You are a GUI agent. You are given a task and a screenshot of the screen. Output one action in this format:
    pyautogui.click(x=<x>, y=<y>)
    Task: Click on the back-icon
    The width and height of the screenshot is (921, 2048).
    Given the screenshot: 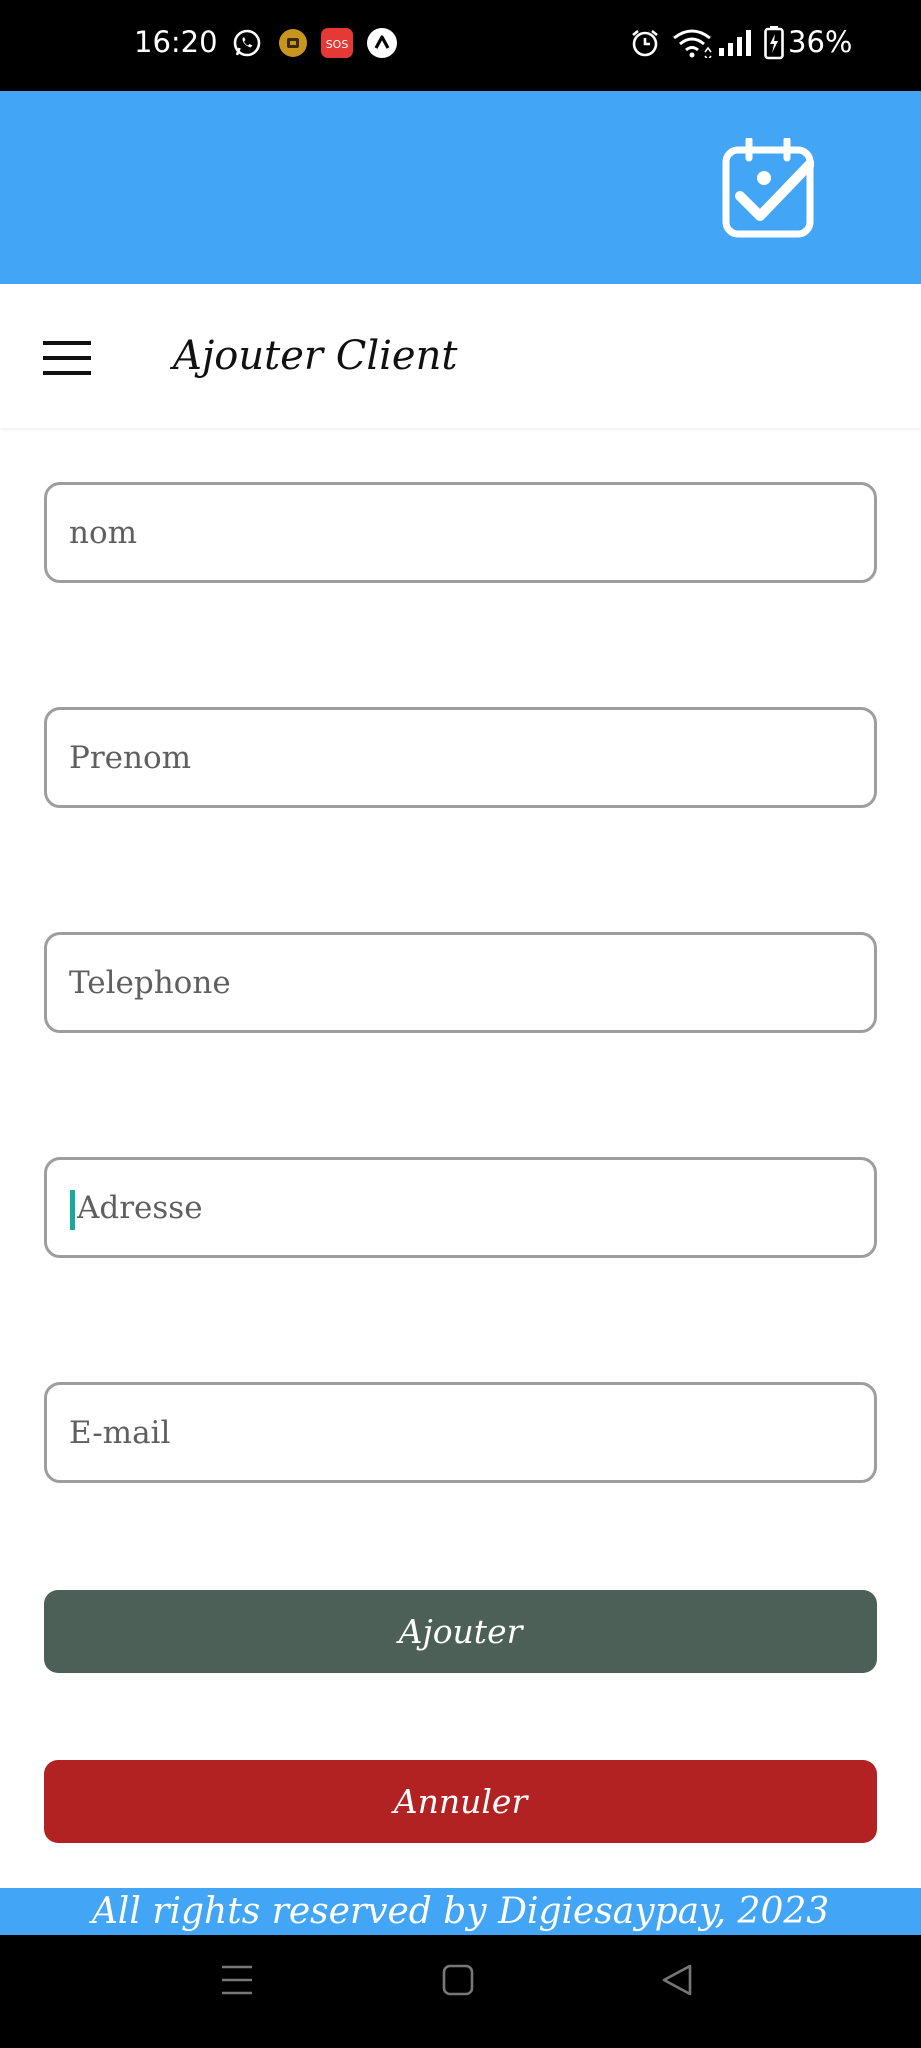 What is the action you would take?
    pyautogui.click(x=677, y=1982)
    